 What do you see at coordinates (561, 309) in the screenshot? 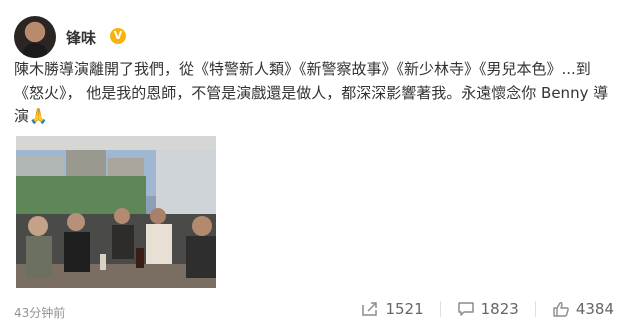
I see `like-icon` at bounding box center [561, 309].